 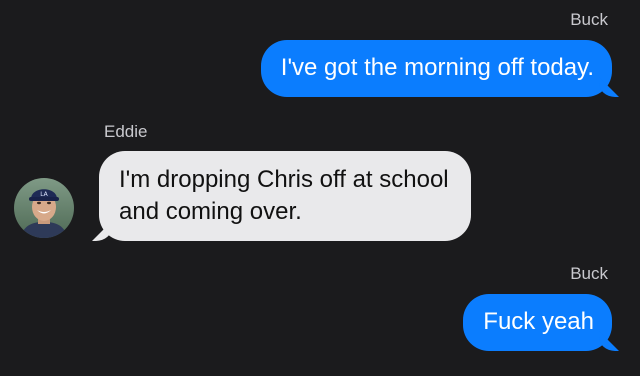 I want to click on message-bubble-outgoing: Fuck yeah, so click(x=537, y=322).